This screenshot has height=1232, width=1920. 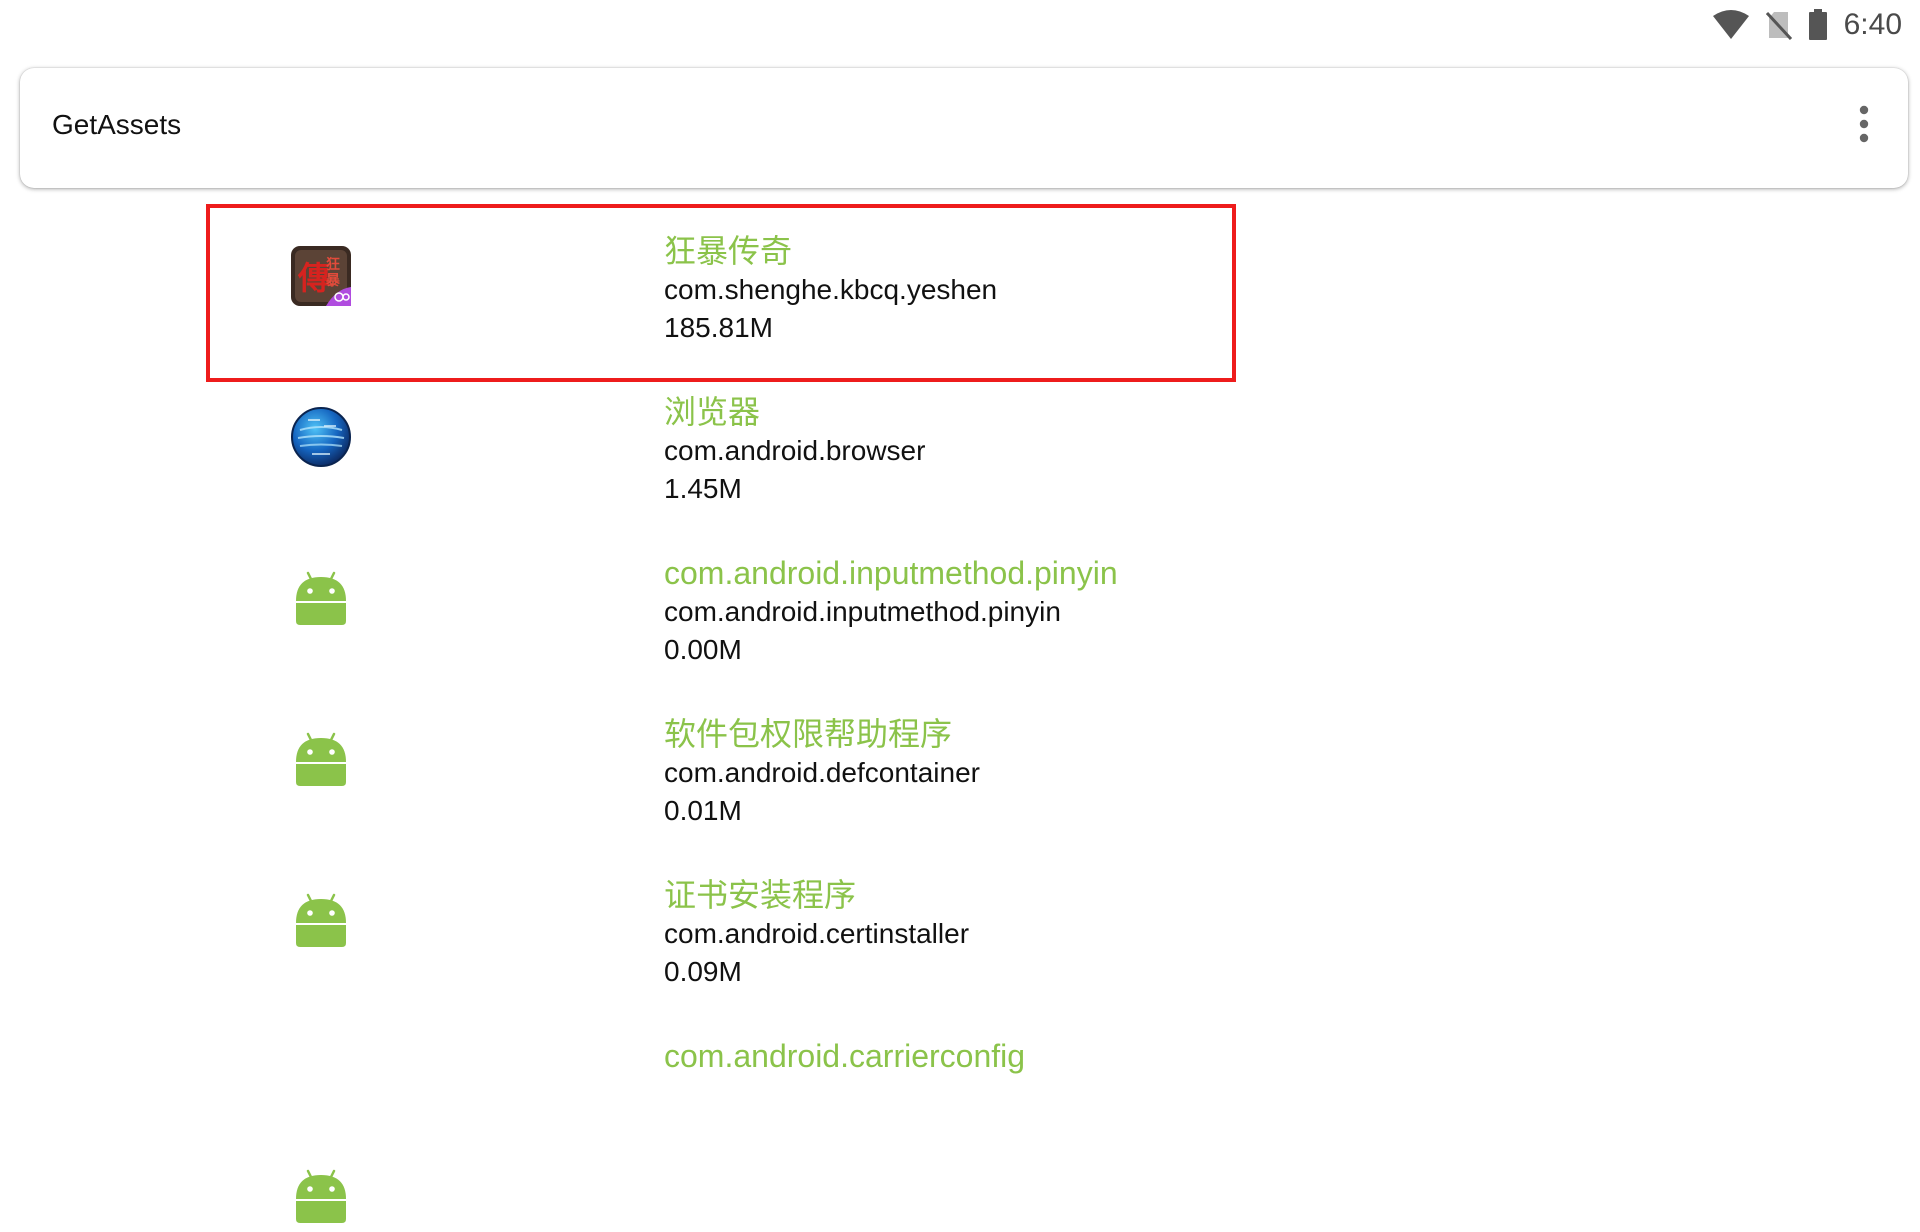 I want to click on app-label: 浏览器, so click(x=712, y=412).